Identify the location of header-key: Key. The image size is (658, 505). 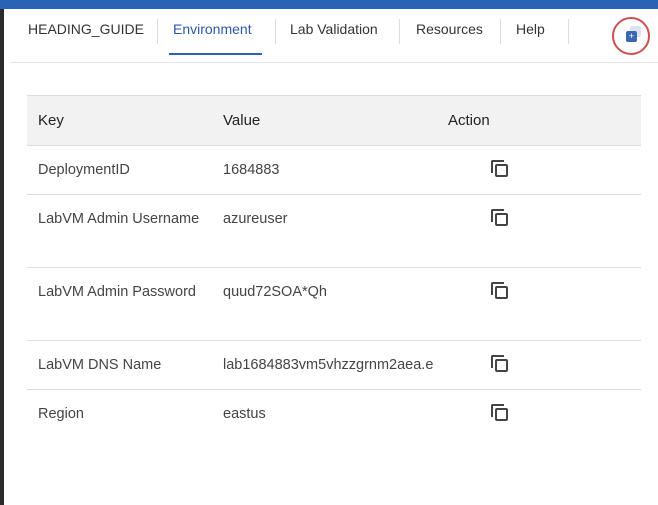
(119, 120).